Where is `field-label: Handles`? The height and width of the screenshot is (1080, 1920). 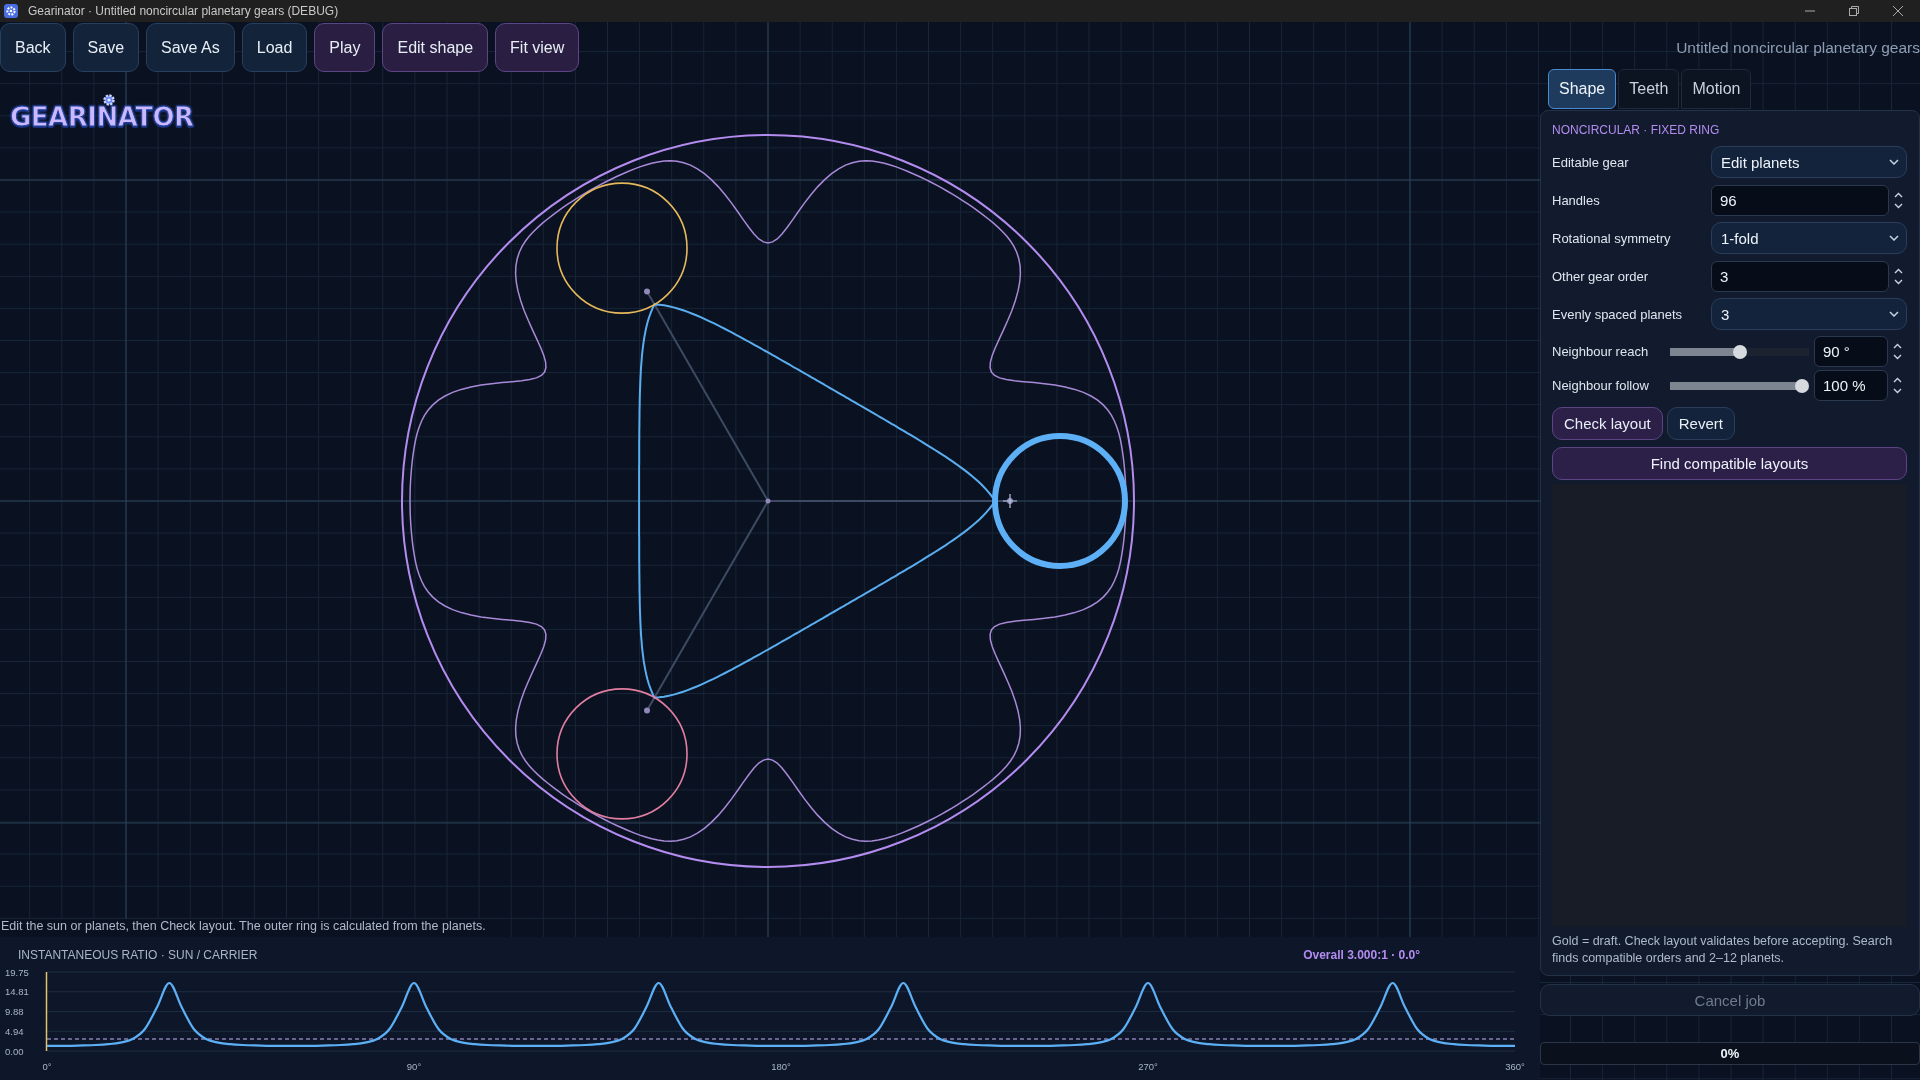 field-label: Handles is located at coordinates (1576, 200).